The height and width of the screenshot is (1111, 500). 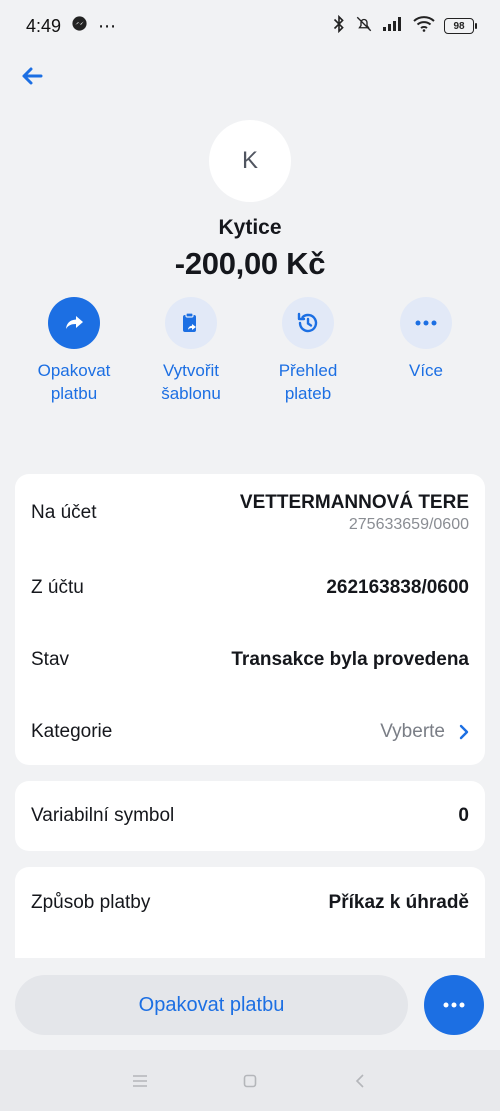 I want to click on battery-indicator: 98, so click(x=460, y=26).